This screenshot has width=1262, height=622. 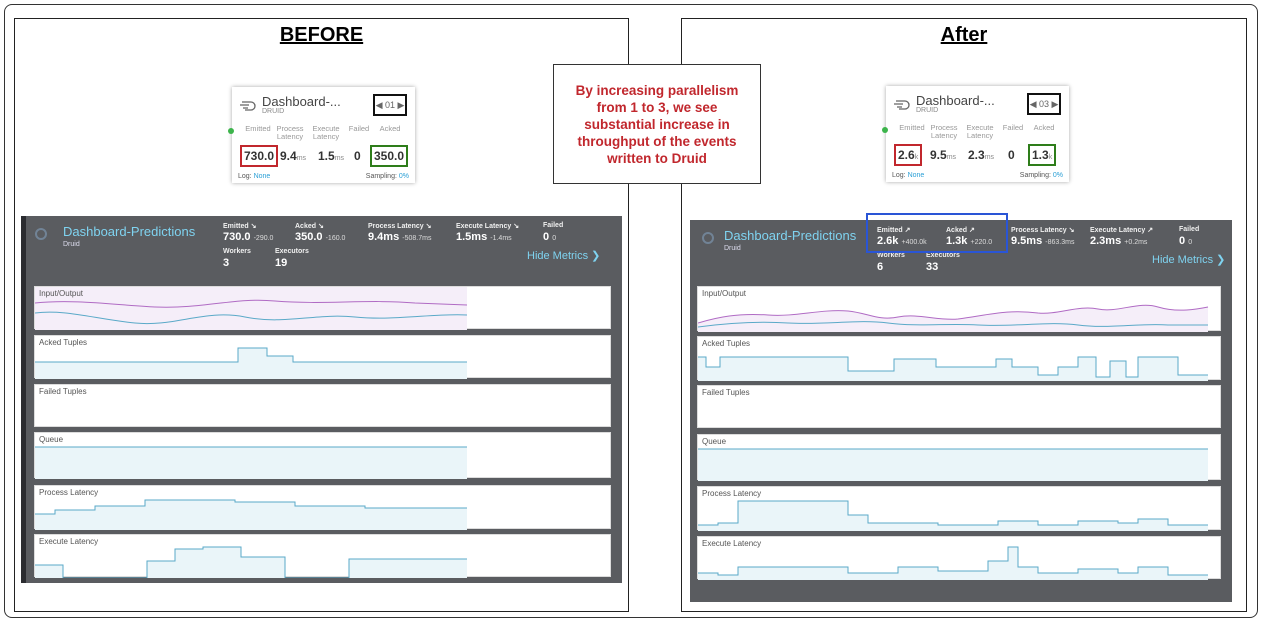 What do you see at coordinates (321, 35) in the screenshot?
I see `before-heading: BEFORE` at bounding box center [321, 35].